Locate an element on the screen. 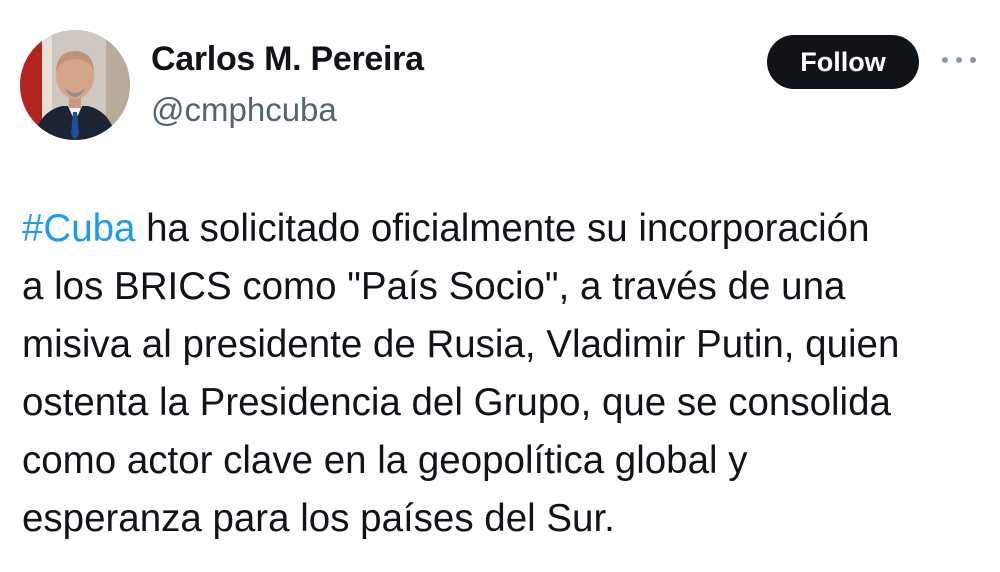 This screenshot has width=1000, height=572. follow-button: Follow is located at coordinates (843, 62).